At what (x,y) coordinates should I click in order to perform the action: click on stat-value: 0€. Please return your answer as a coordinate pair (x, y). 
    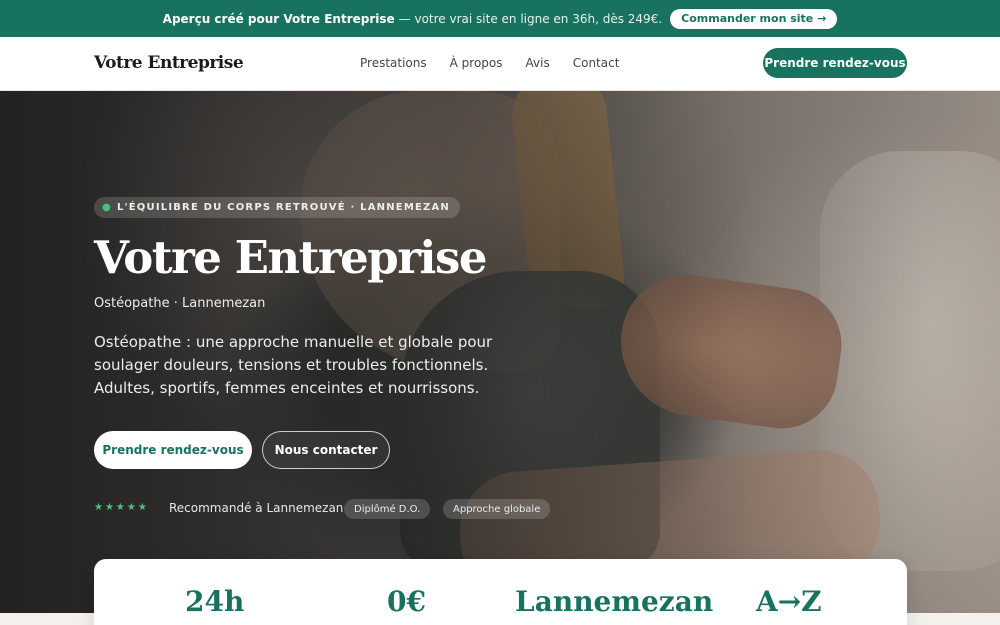
    Looking at the image, I should click on (406, 601).